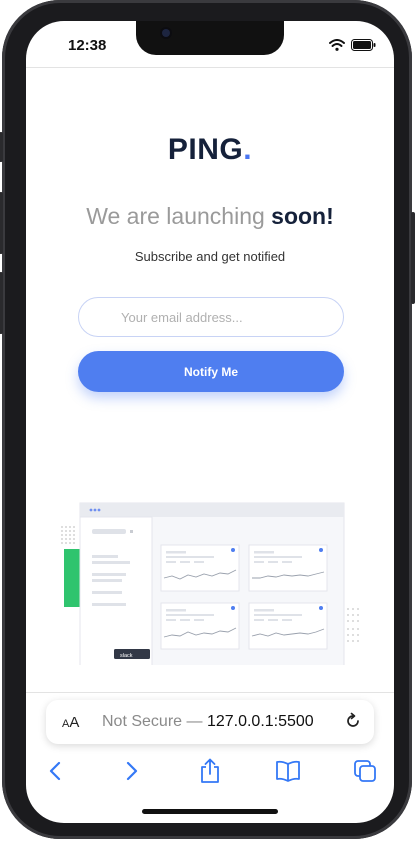 This screenshot has width=416, height=841. I want to click on email-input, so click(211, 317).